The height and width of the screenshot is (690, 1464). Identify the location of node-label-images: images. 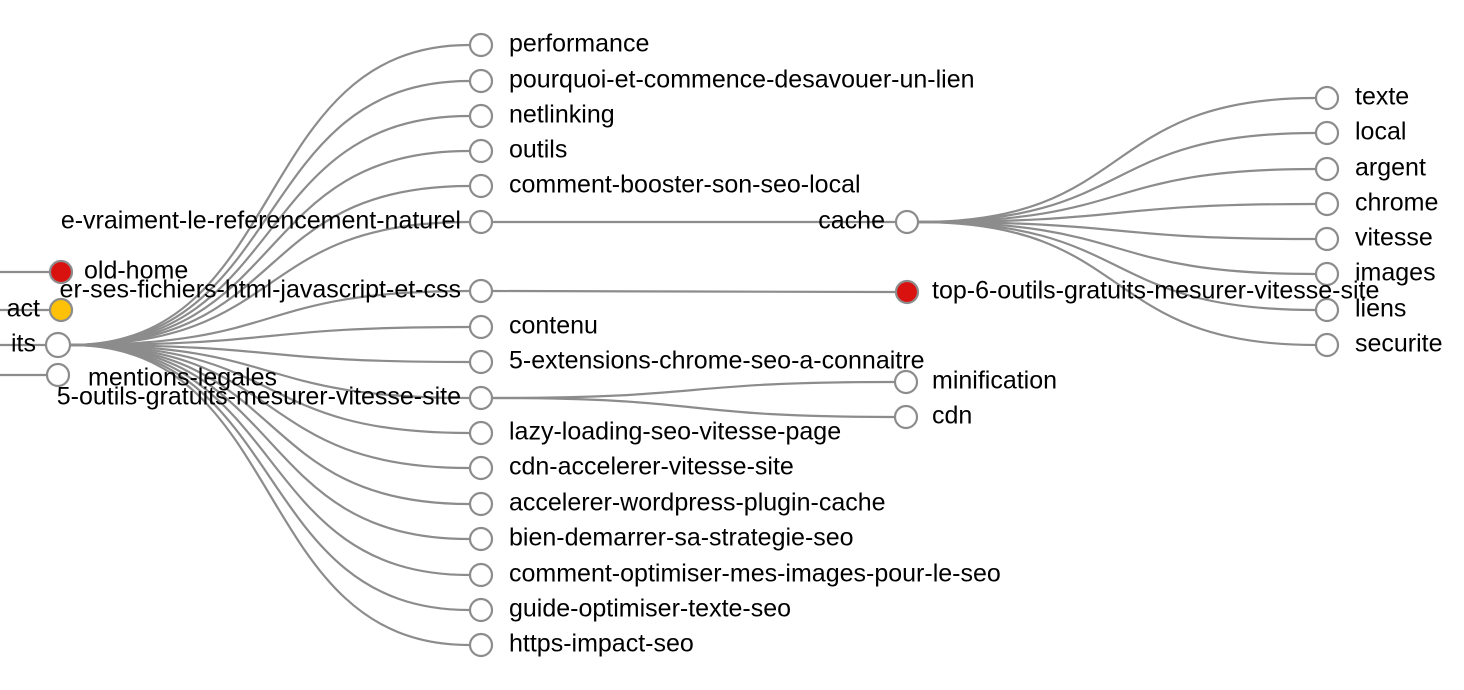
(1395, 273).